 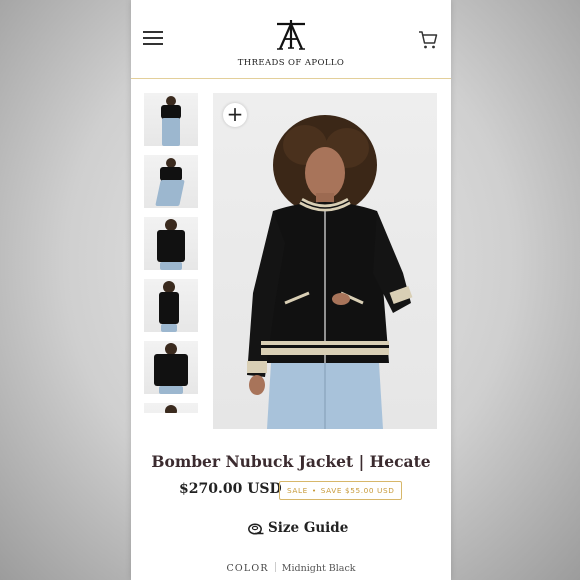 I want to click on size-guide-link: Size Guide, so click(x=298, y=530).